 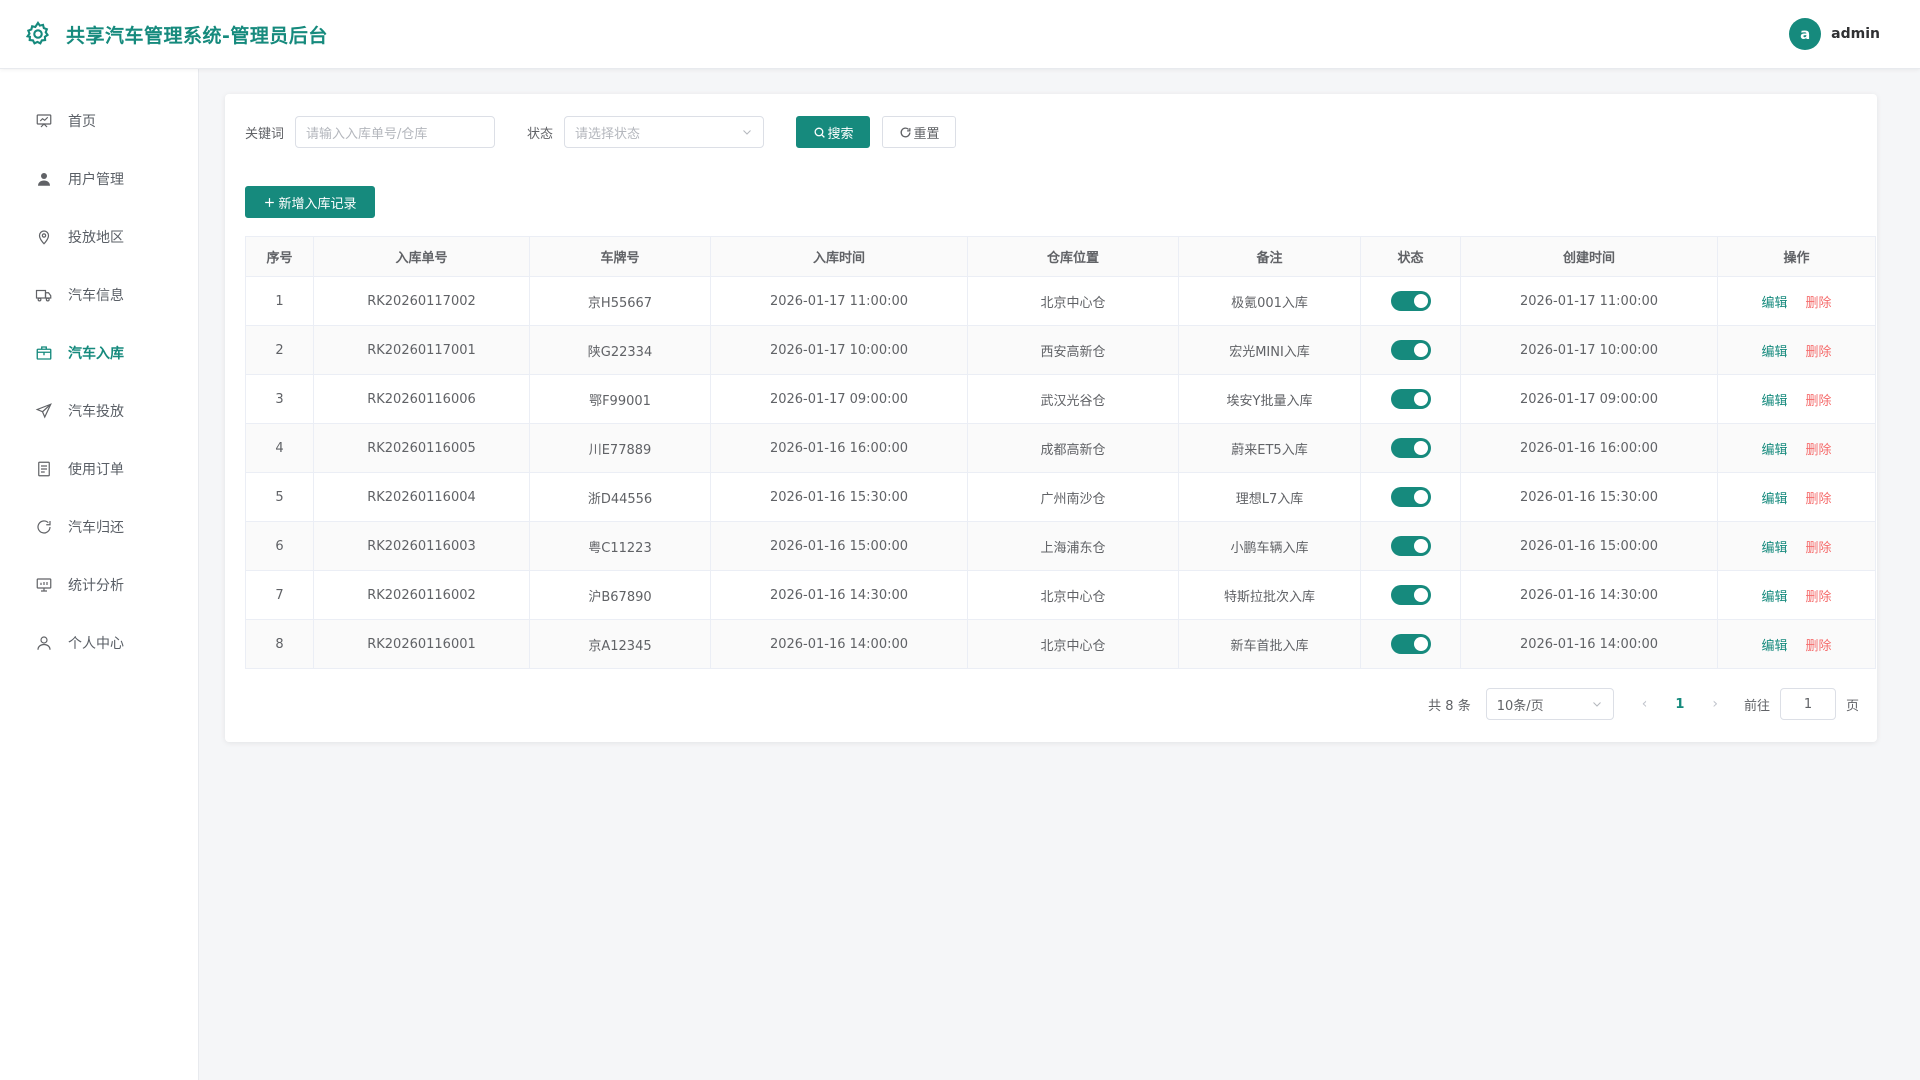 What do you see at coordinates (99, 527) in the screenshot?
I see `sidebar-item-car-return: 汽车归还` at bounding box center [99, 527].